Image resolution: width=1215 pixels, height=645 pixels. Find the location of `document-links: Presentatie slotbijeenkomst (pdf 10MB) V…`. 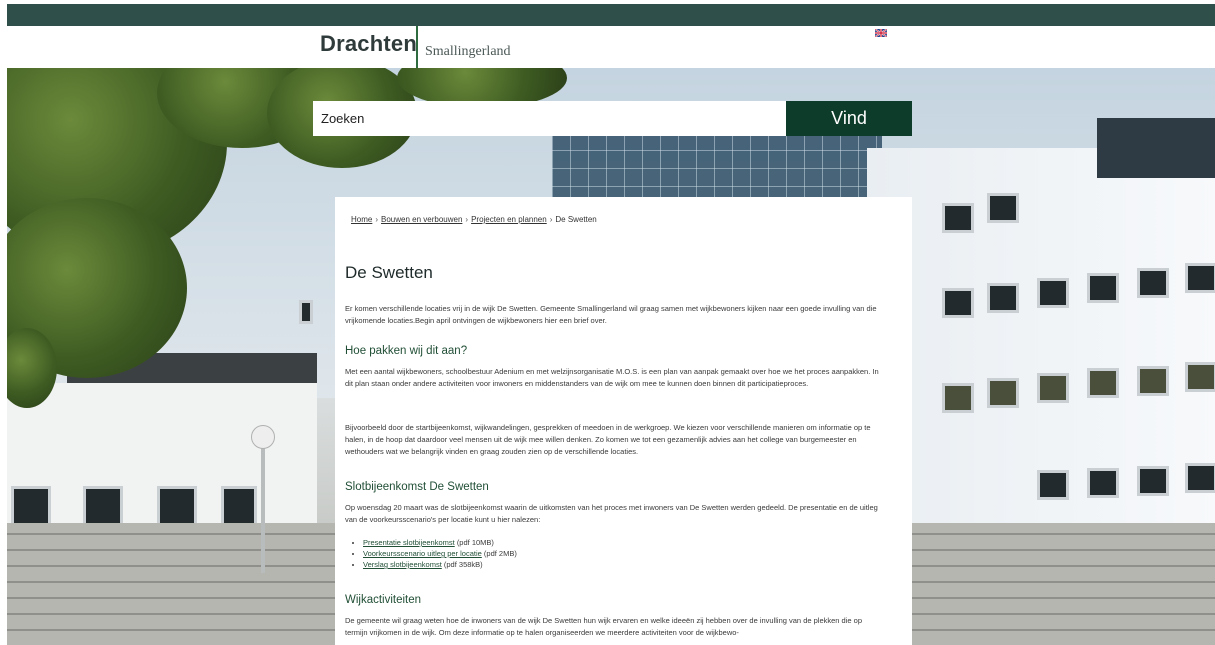

document-links: Presentatie slotbijeenkomst (pdf 10MB) V… is located at coordinates (435, 553).